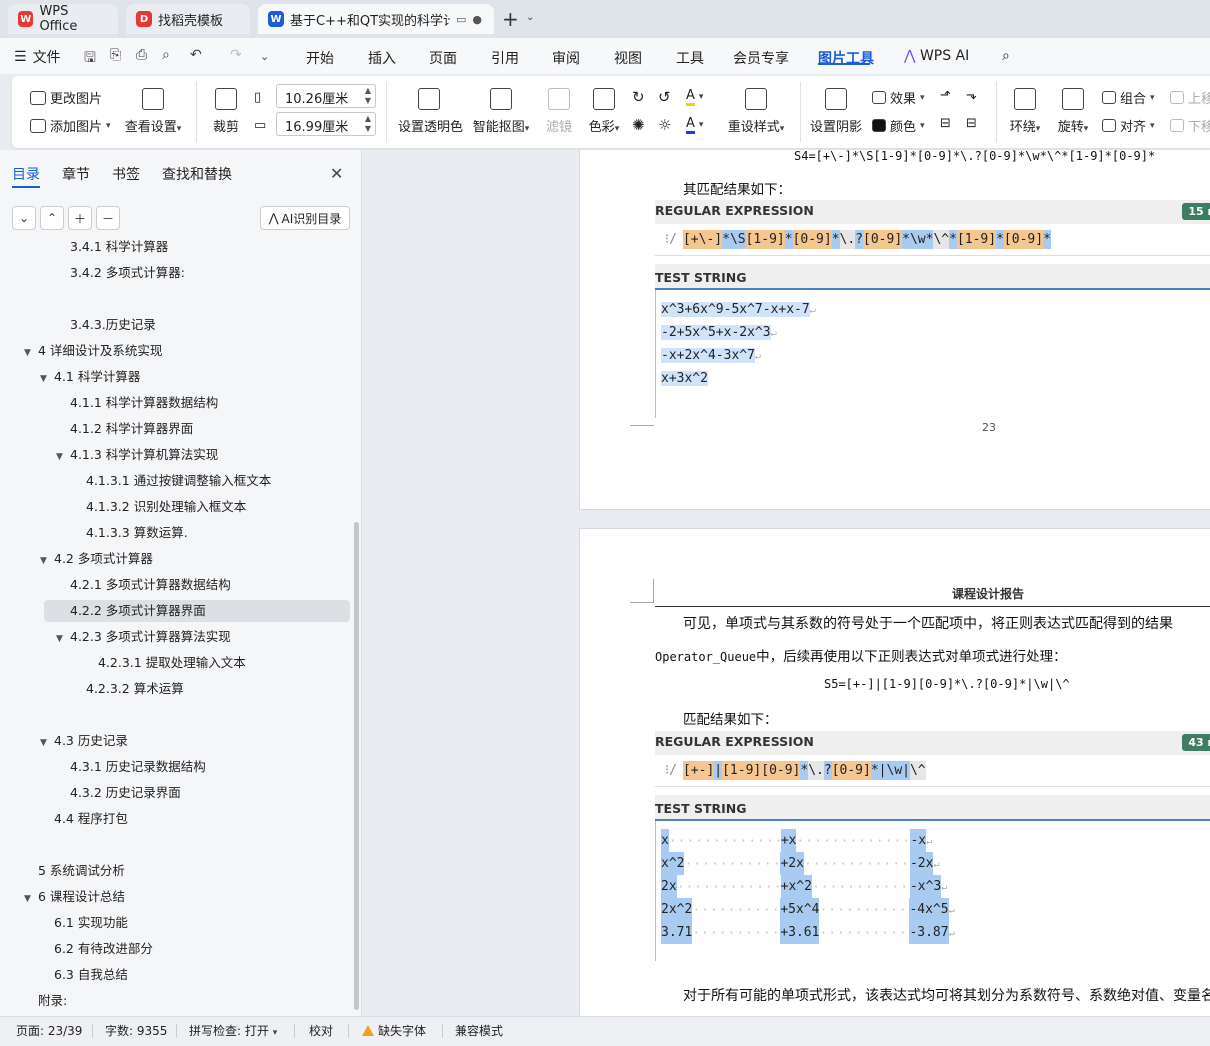 This screenshot has width=1210, height=1046. Describe the element at coordinates (188, 19) in the screenshot. I see `tab-template: D 找稻壳模板` at that location.